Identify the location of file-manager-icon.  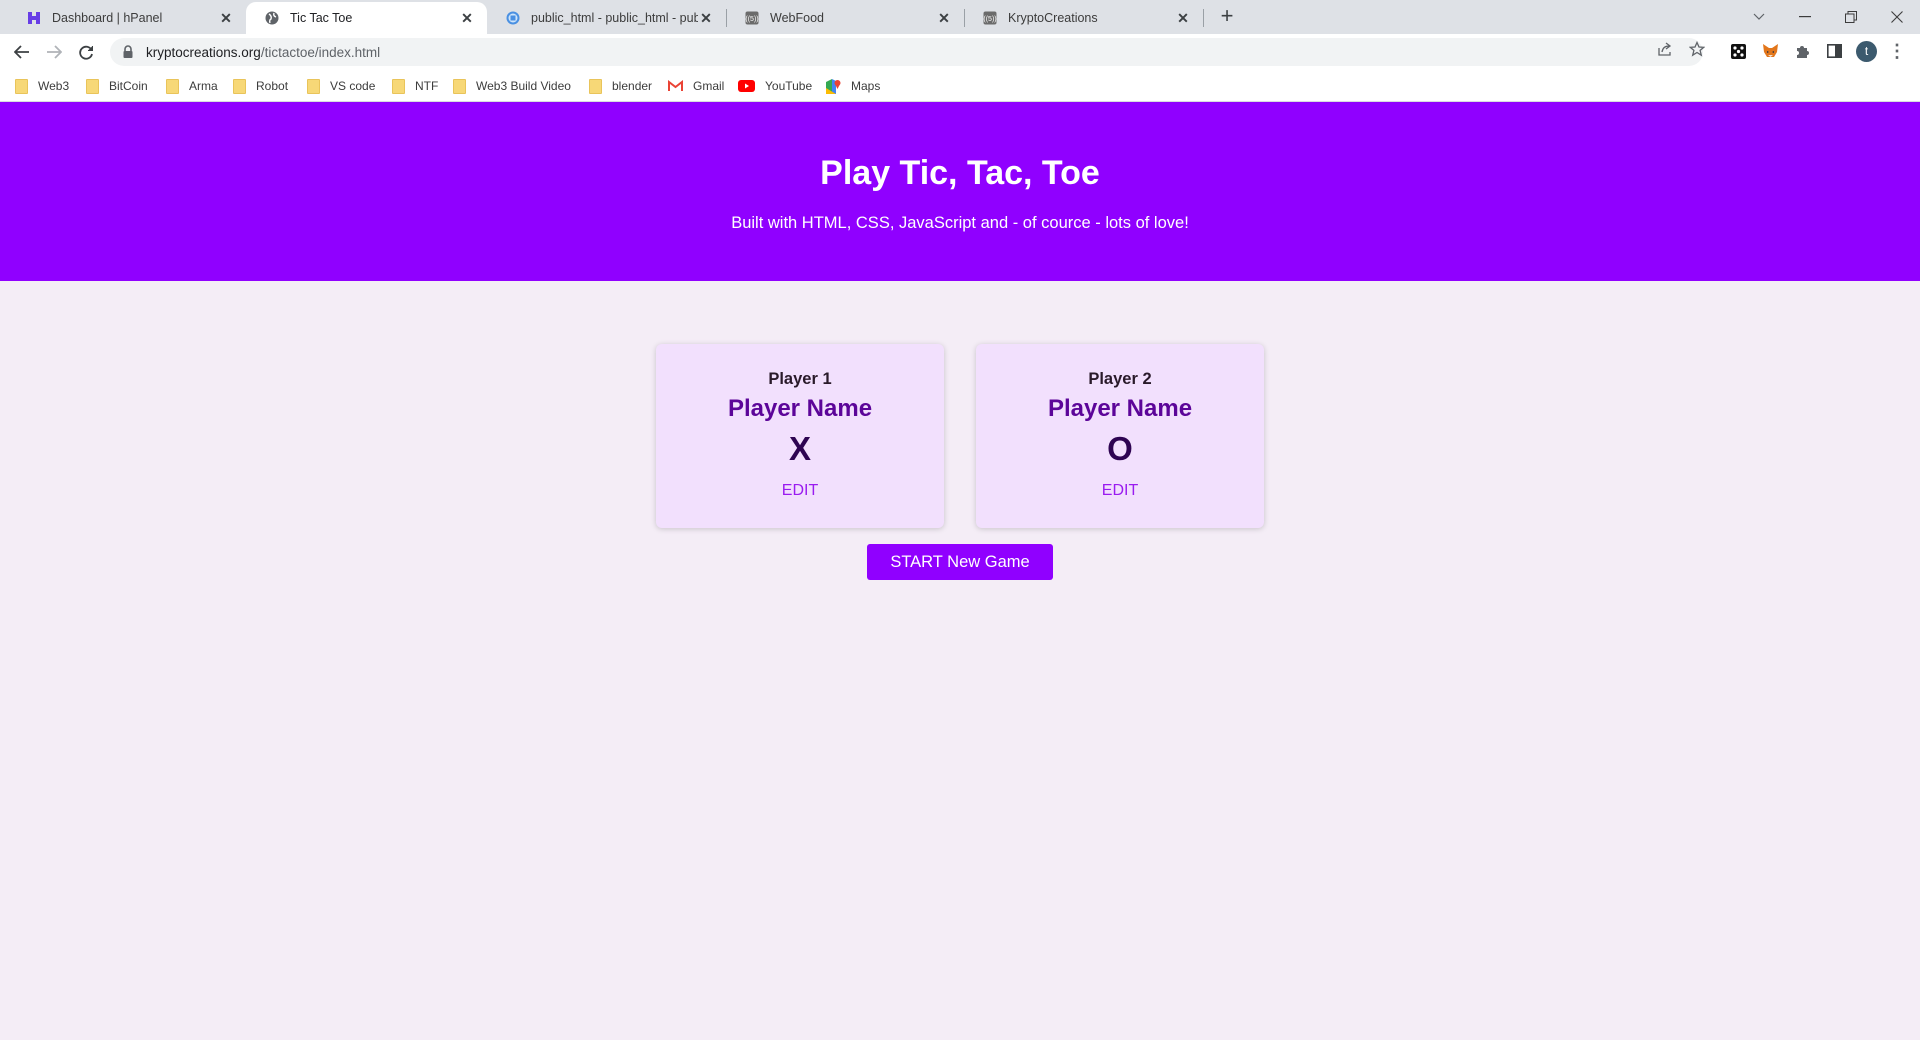
(513, 18).